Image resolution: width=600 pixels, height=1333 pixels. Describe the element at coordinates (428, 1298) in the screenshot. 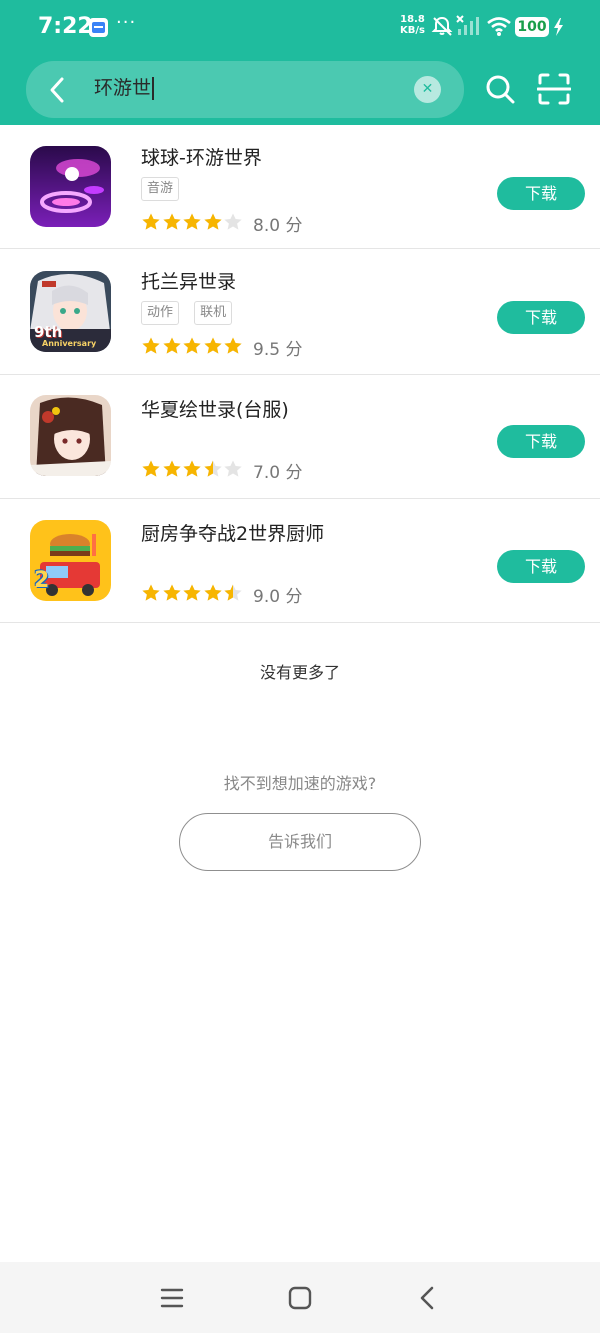

I see `back-icon` at that location.